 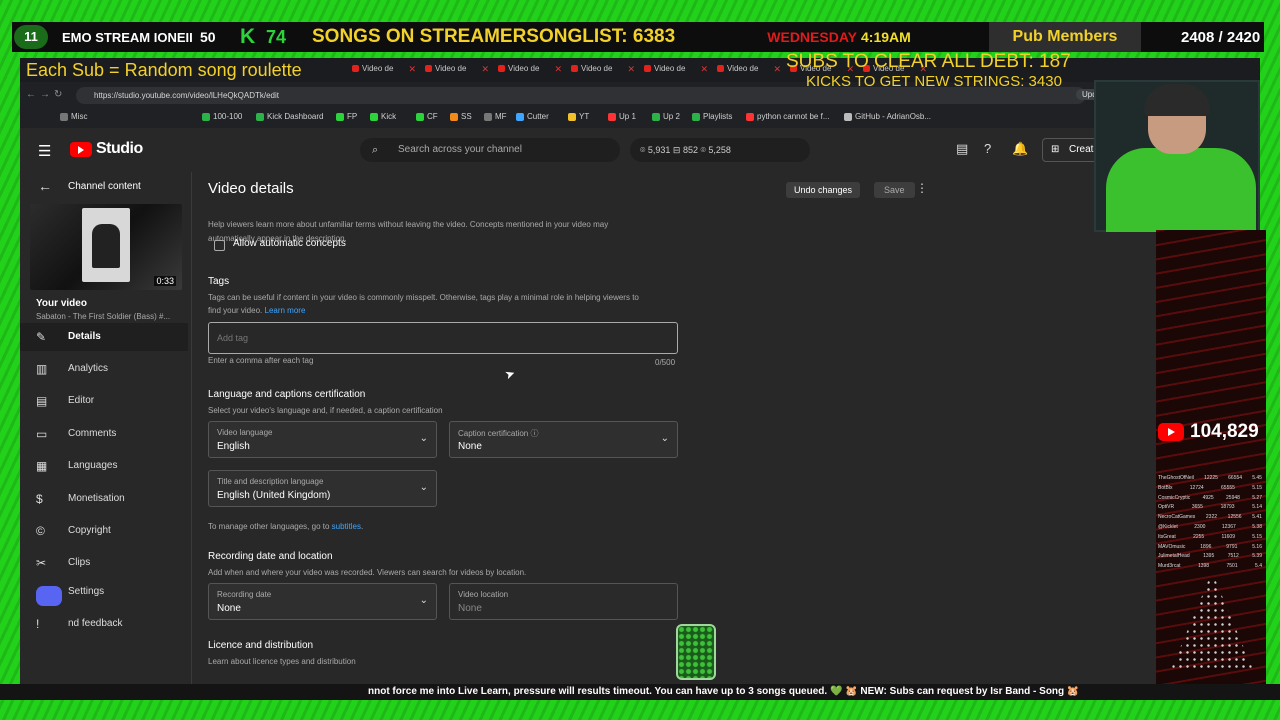 What do you see at coordinates (501, 116) in the screenshot?
I see `bookmark-label: MF` at bounding box center [501, 116].